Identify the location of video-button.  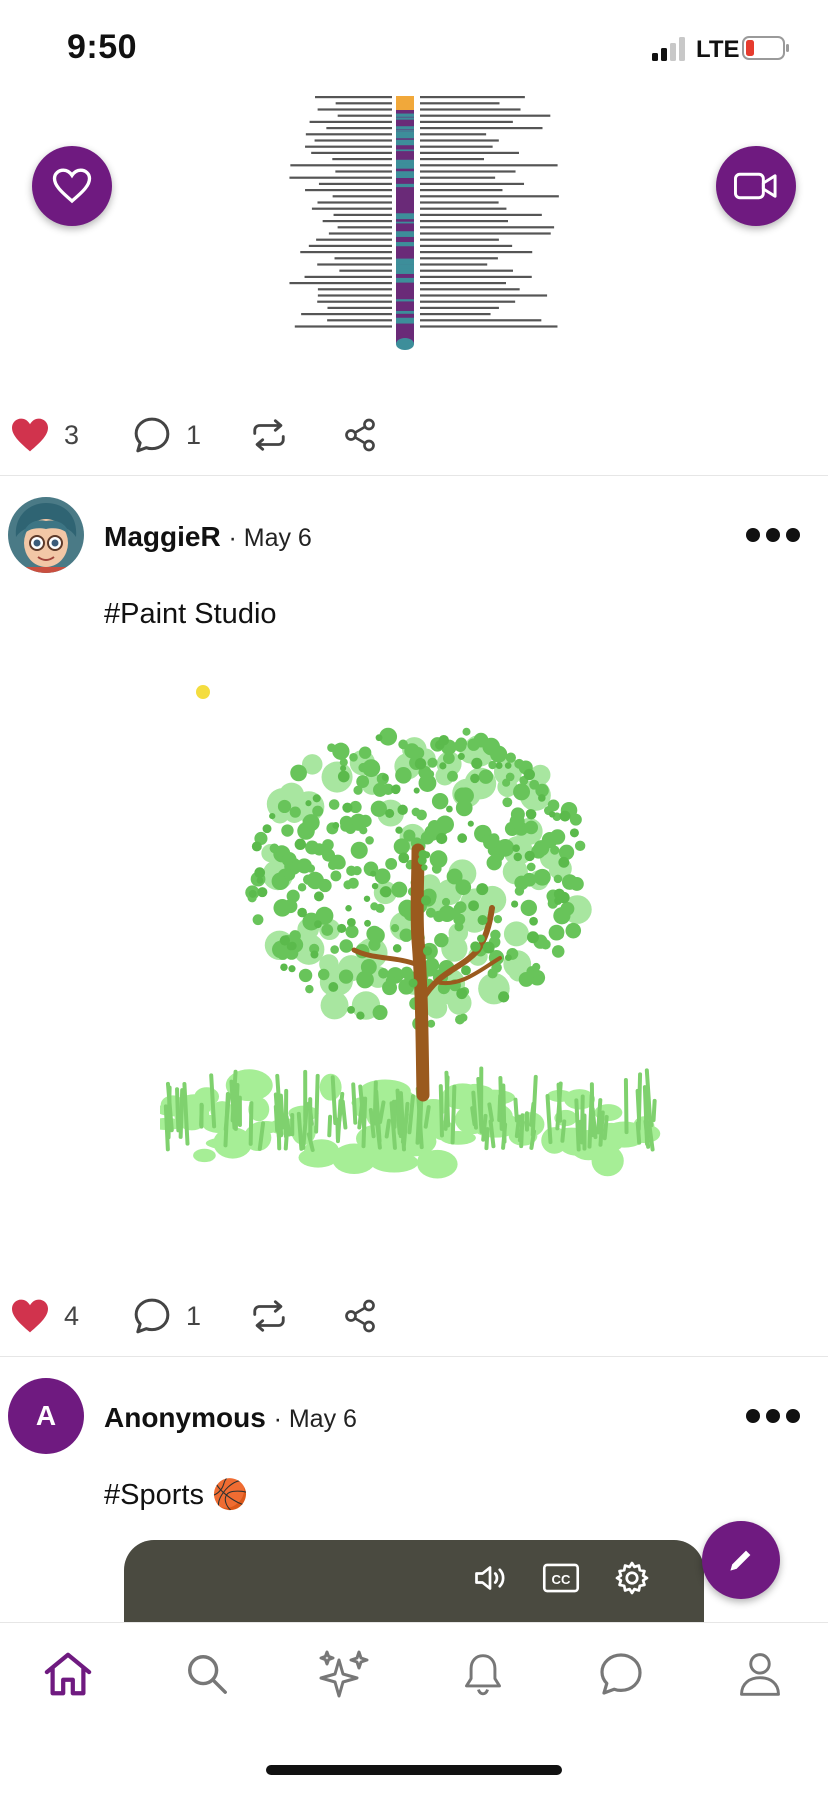
(756, 186).